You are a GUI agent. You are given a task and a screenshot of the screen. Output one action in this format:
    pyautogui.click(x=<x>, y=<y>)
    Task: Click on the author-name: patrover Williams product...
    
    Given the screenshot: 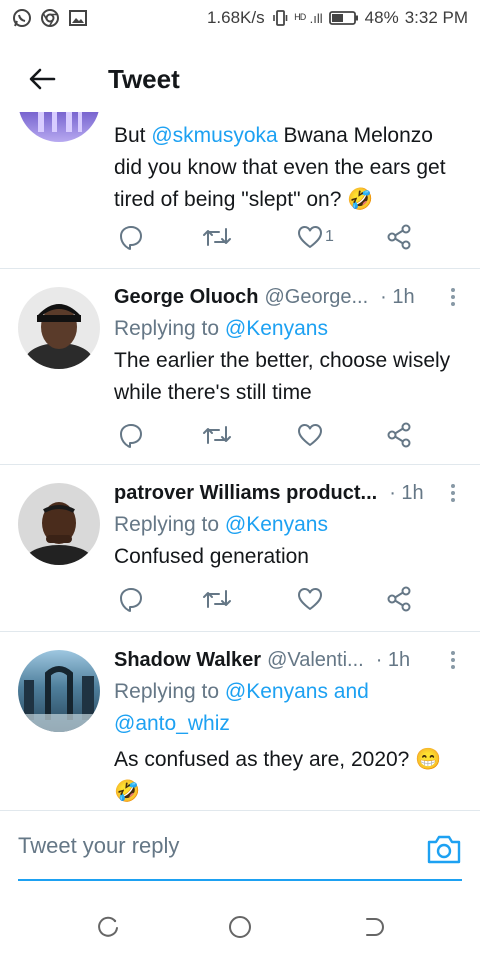 What is the action you would take?
    pyautogui.click(x=245, y=493)
    